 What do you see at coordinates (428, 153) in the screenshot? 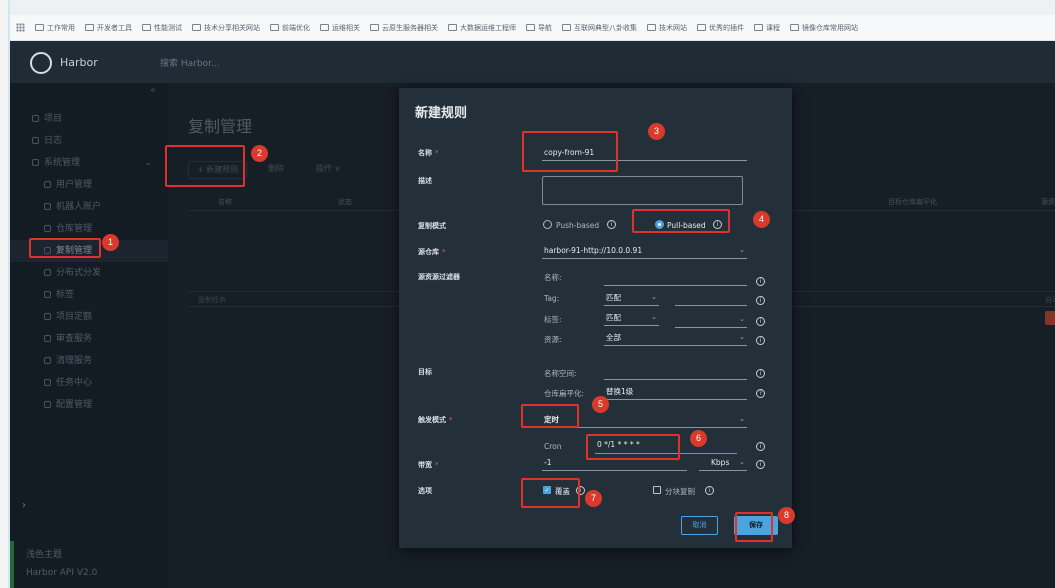
I see `name-label: 名称 *` at bounding box center [428, 153].